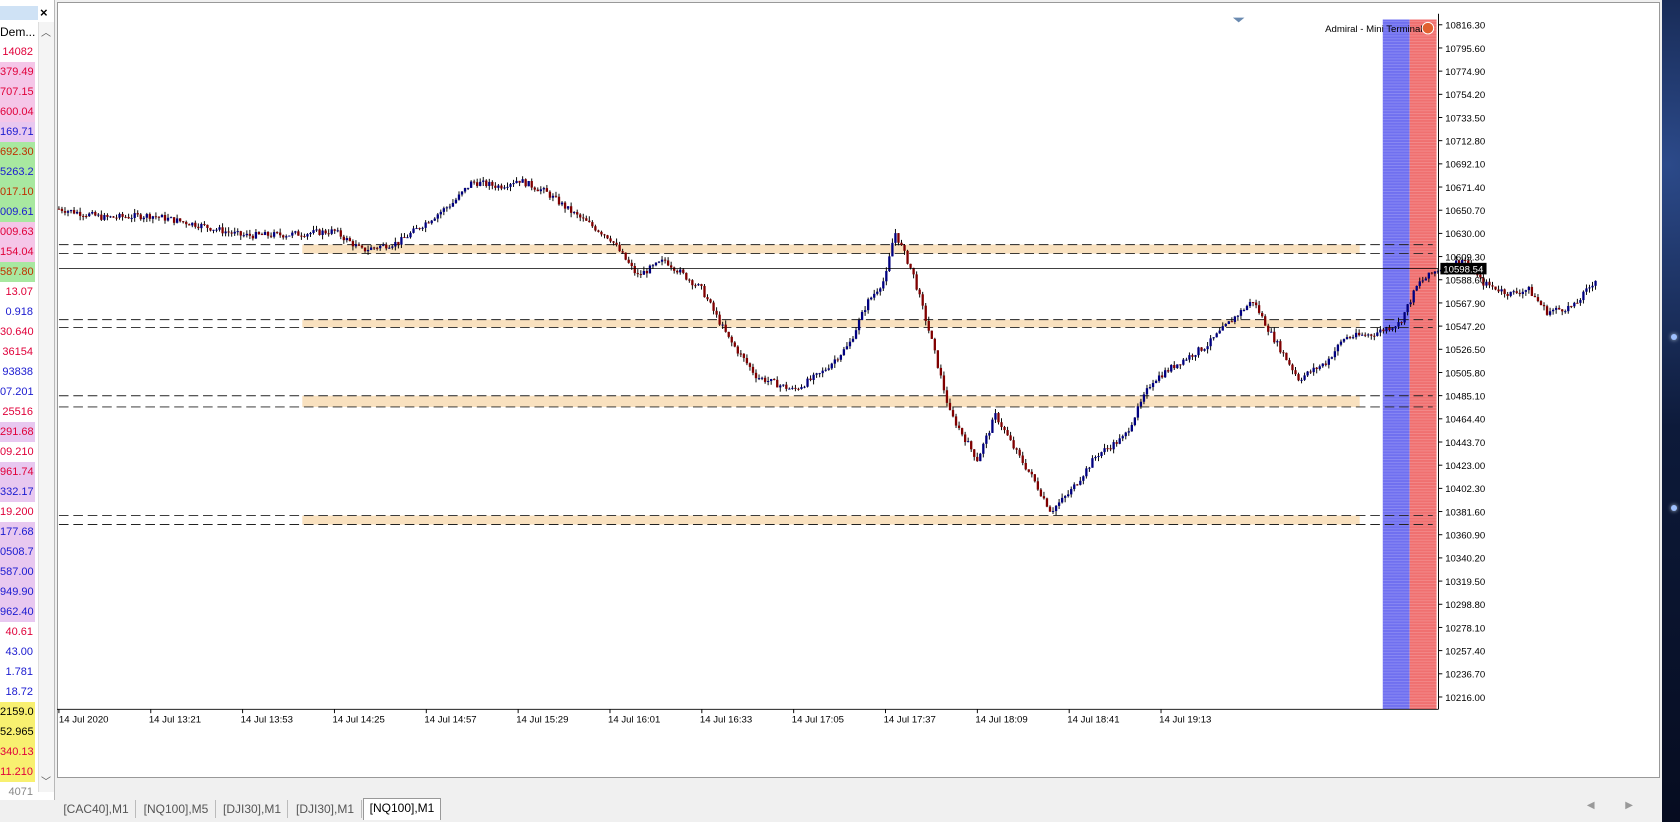 The width and height of the screenshot is (1680, 822). Describe the element at coordinates (176, 809) in the screenshot. I see `tab-chart: [NQ100],M5` at that location.